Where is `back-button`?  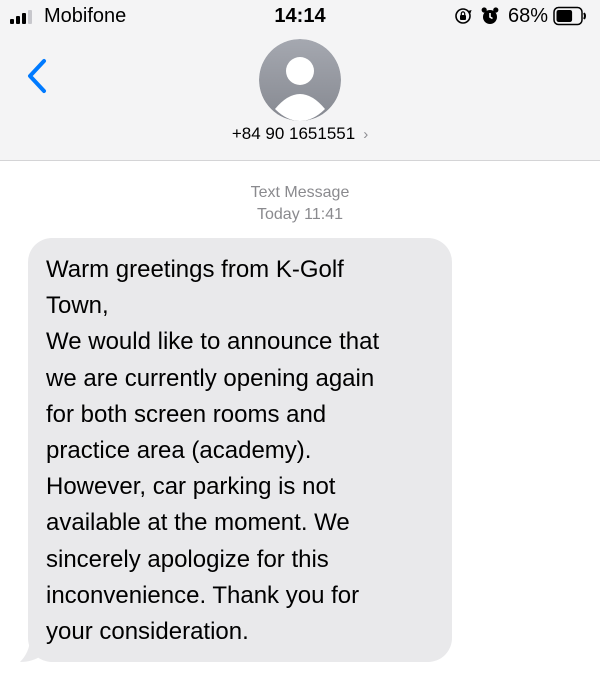
back-button is located at coordinates (37, 76).